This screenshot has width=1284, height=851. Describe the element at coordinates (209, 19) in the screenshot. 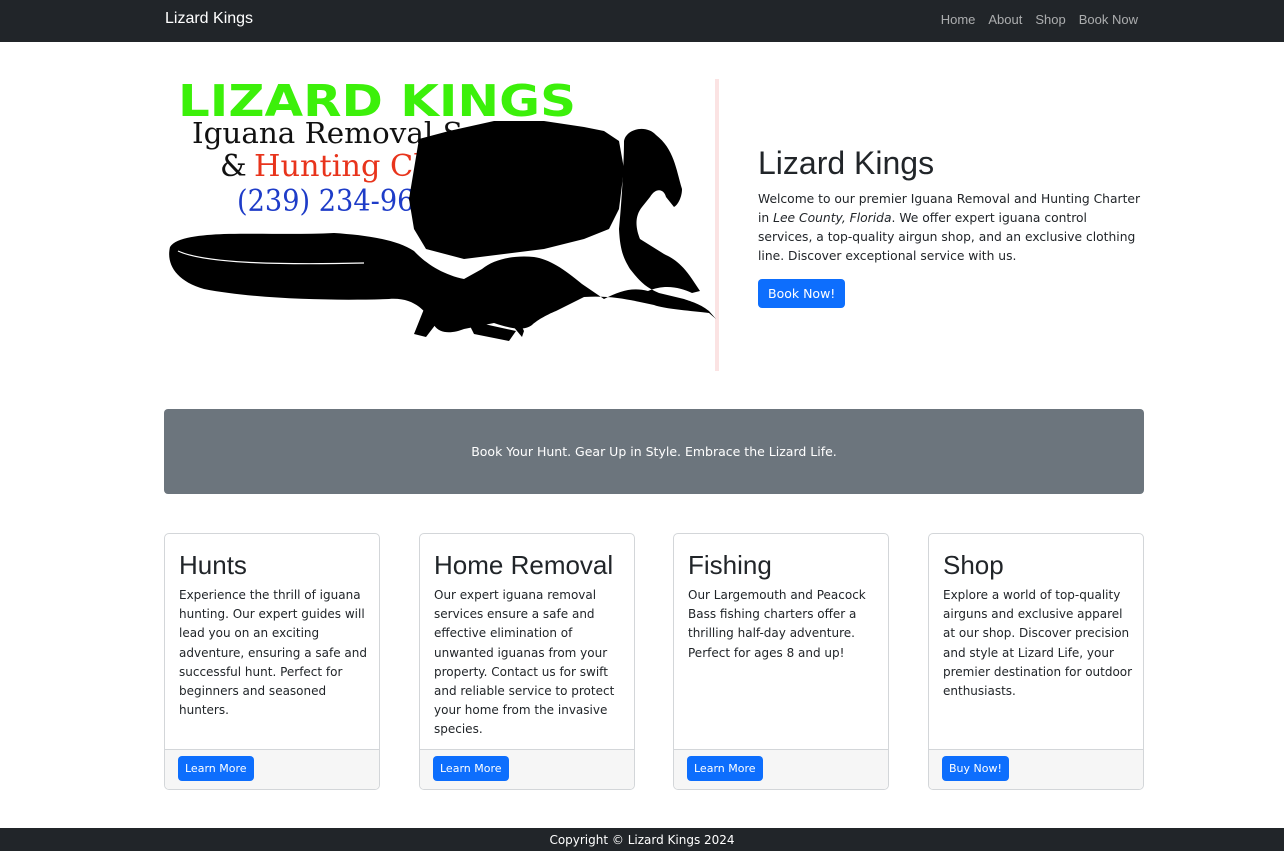

I see `navbar-brand: Lizard Kings` at that location.